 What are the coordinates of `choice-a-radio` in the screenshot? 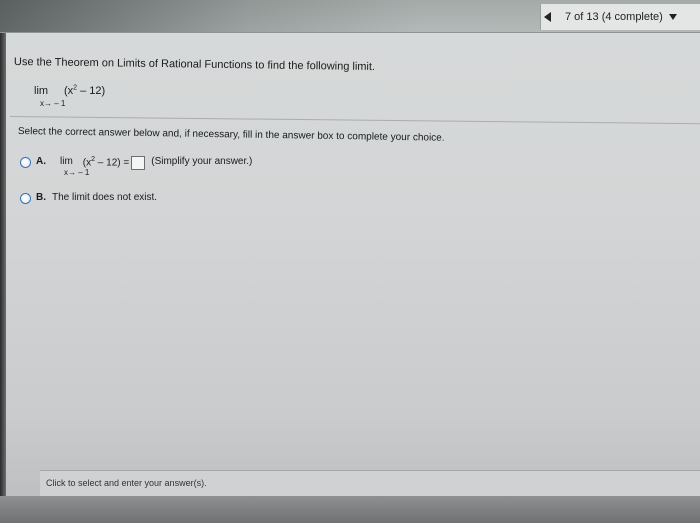 It's located at (25, 162).